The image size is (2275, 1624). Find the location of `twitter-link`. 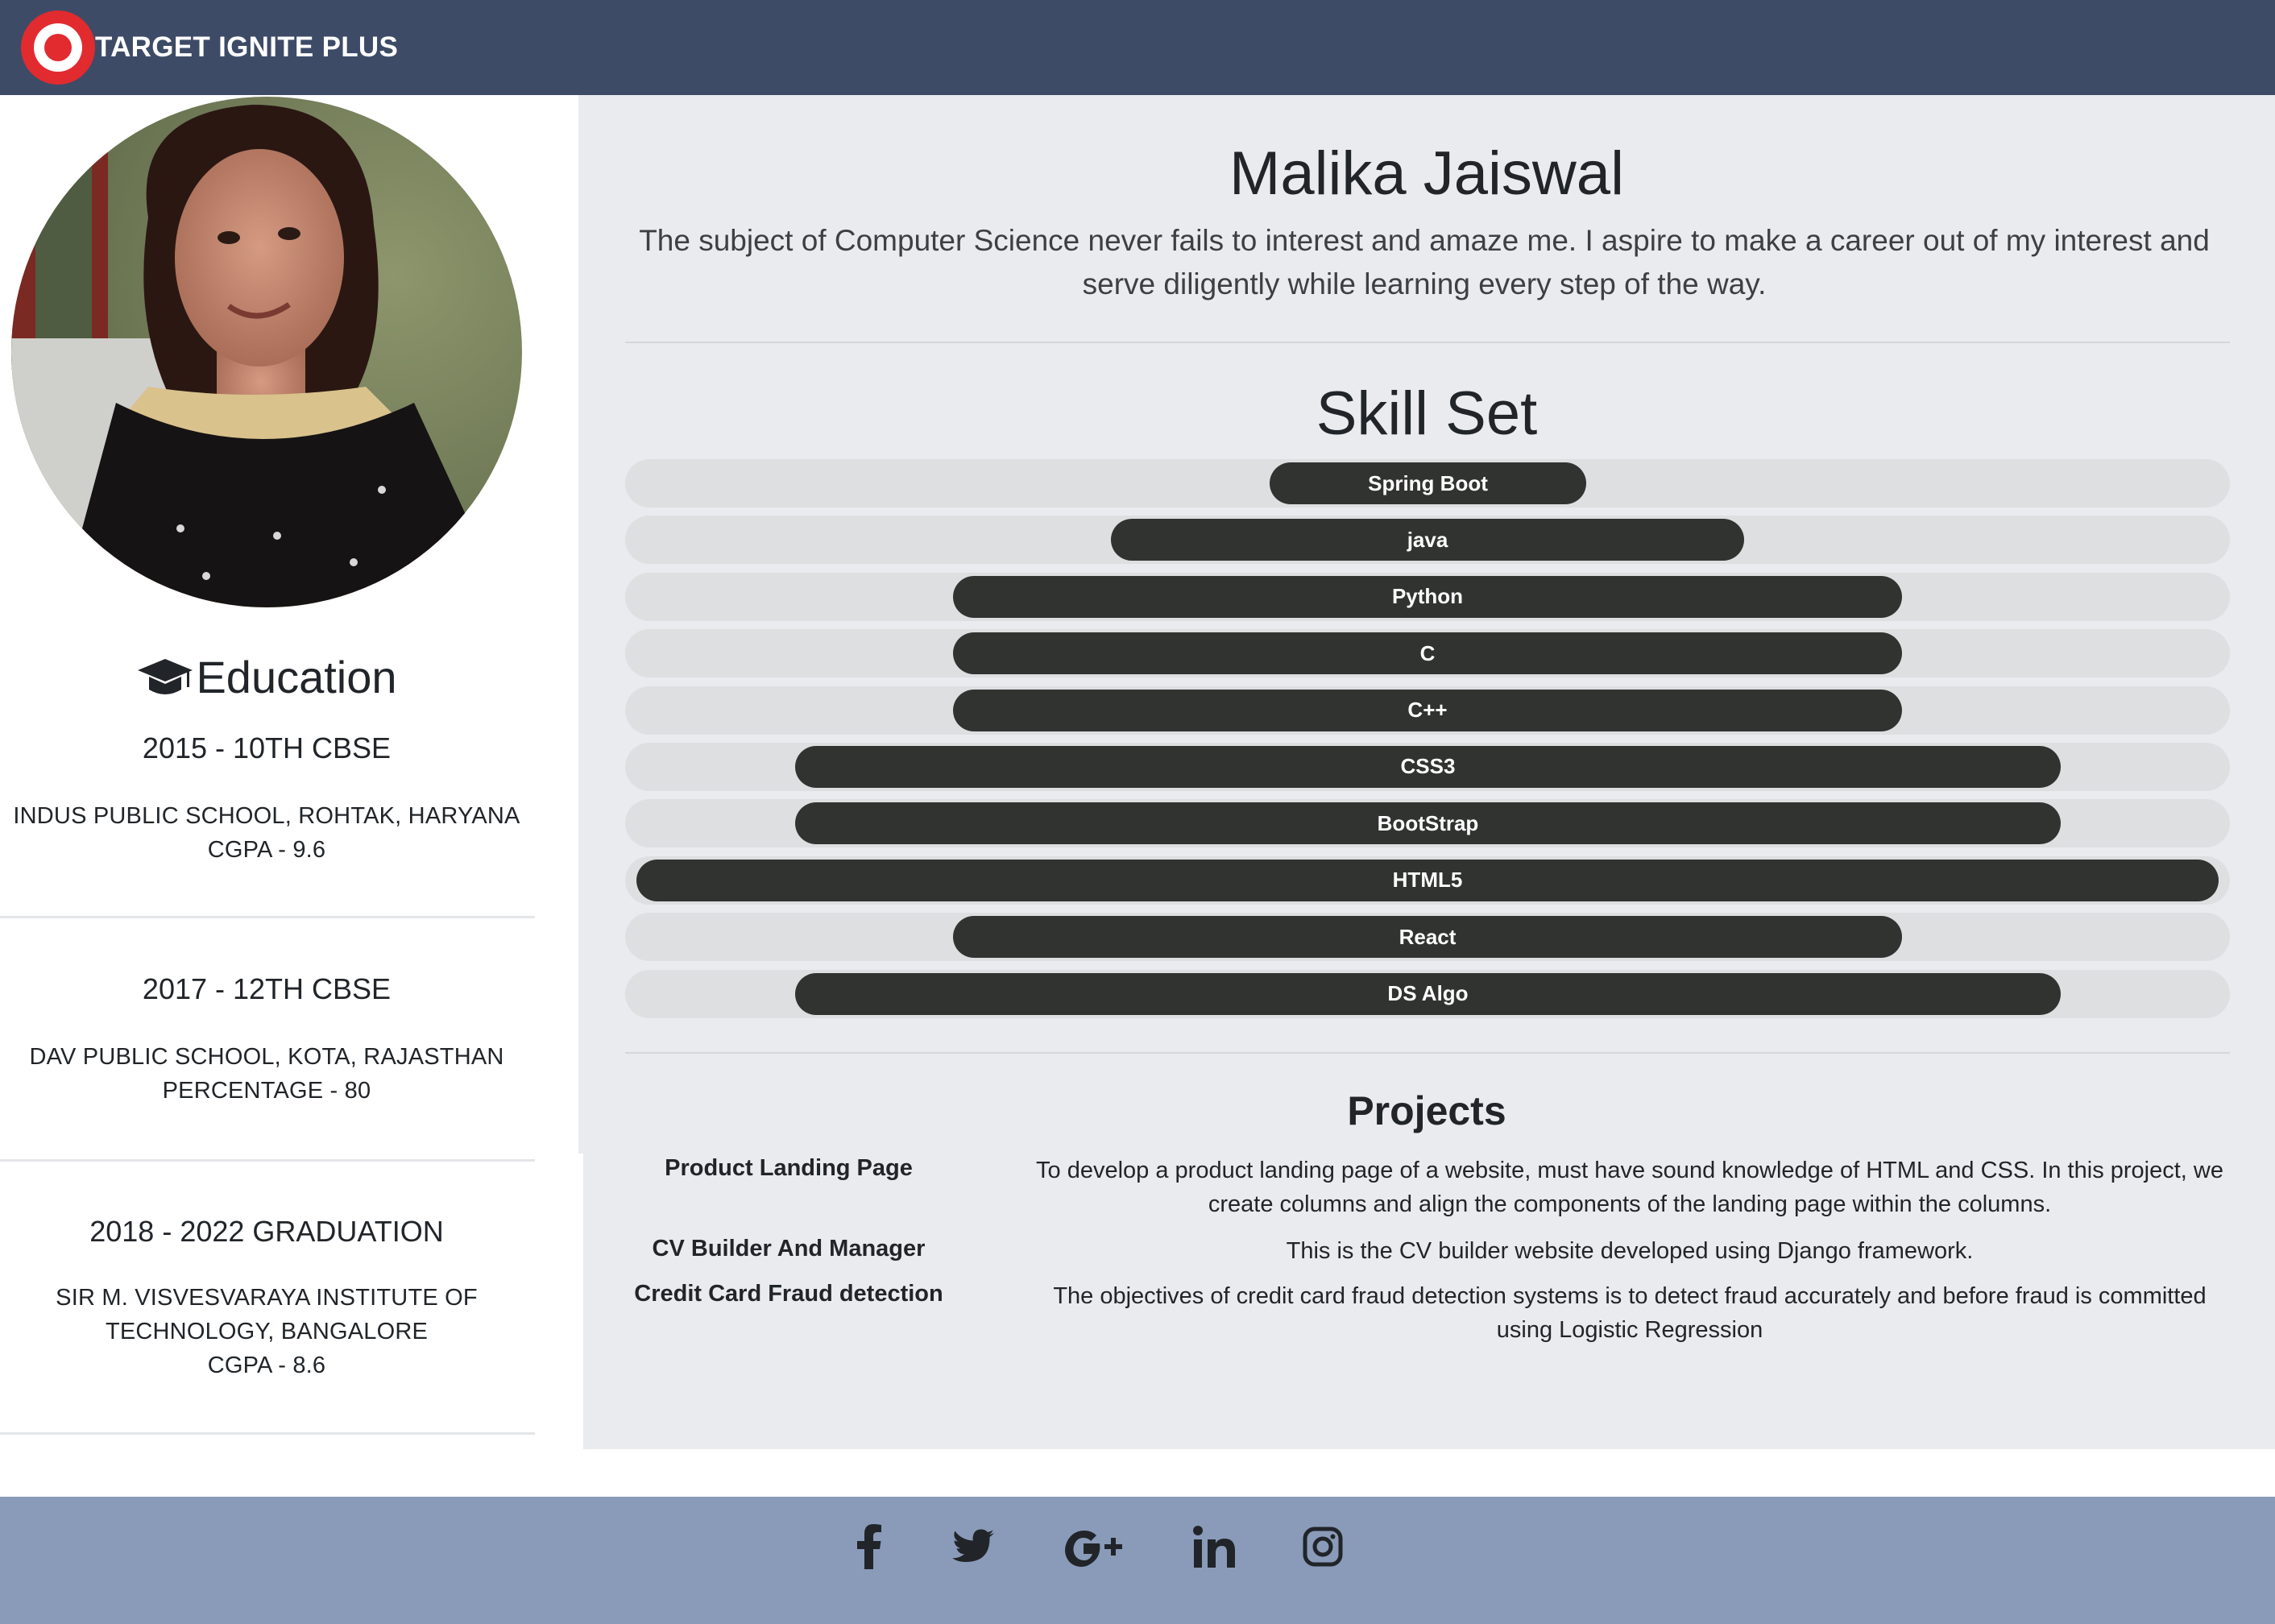

twitter-link is located at coordinates (974, 1547).